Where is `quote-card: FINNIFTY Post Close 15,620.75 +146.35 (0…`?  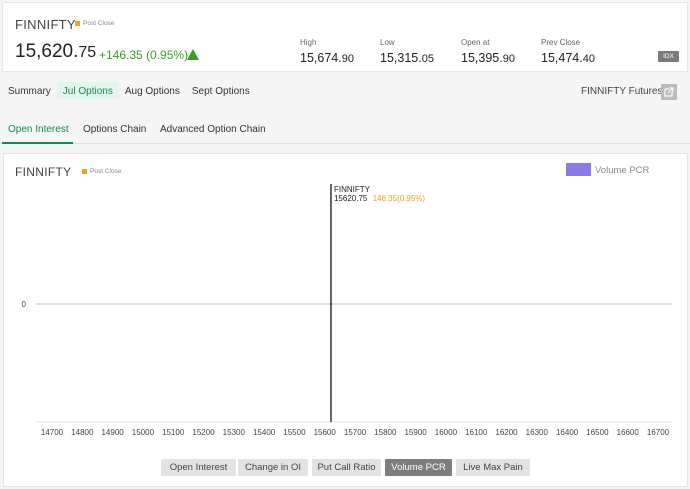
quote-card: FINNIFTY Post Close 15,620.75 +146.35 (0… is located at coordinates (345, 37).